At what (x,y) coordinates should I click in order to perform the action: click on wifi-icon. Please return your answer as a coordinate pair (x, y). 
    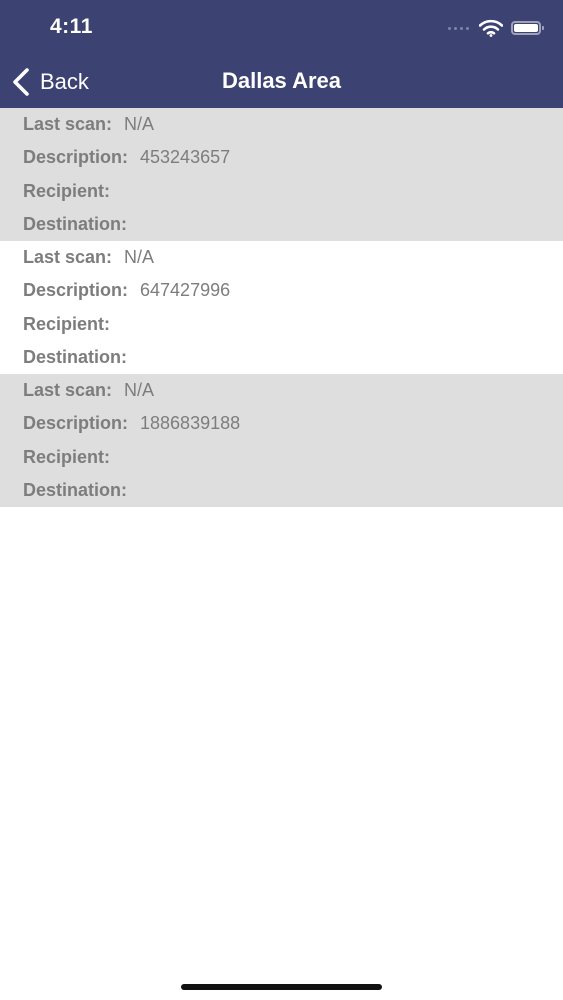
    Looking at the image, I should click on (491, 28).